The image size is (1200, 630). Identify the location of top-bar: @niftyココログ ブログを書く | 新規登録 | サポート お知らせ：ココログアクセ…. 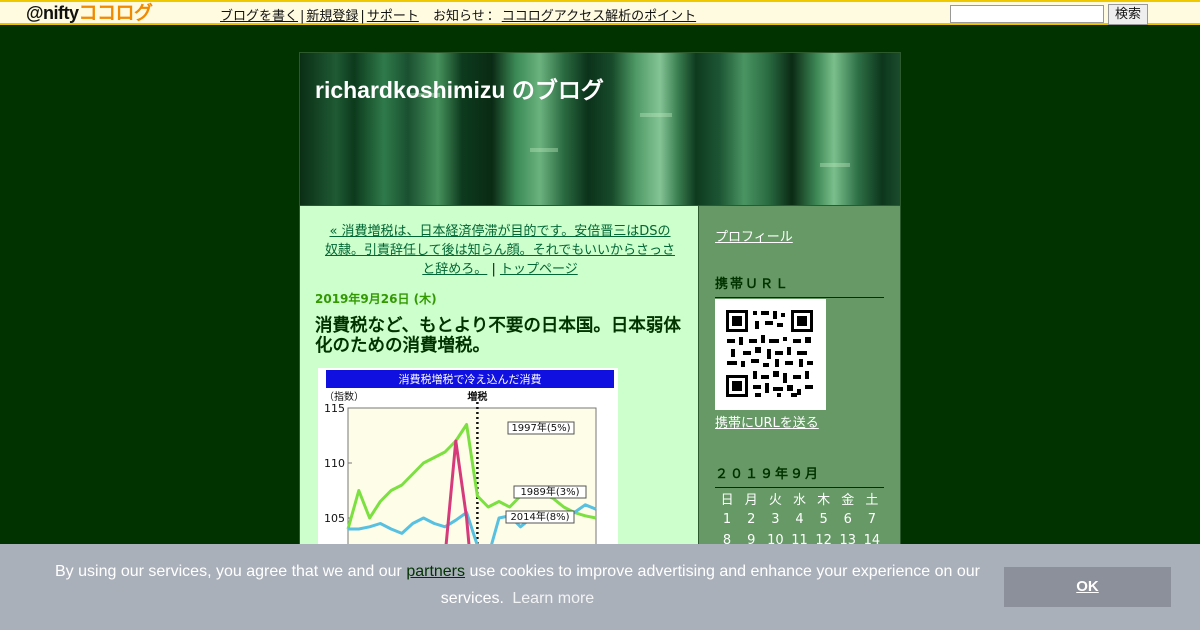
(600, 12).